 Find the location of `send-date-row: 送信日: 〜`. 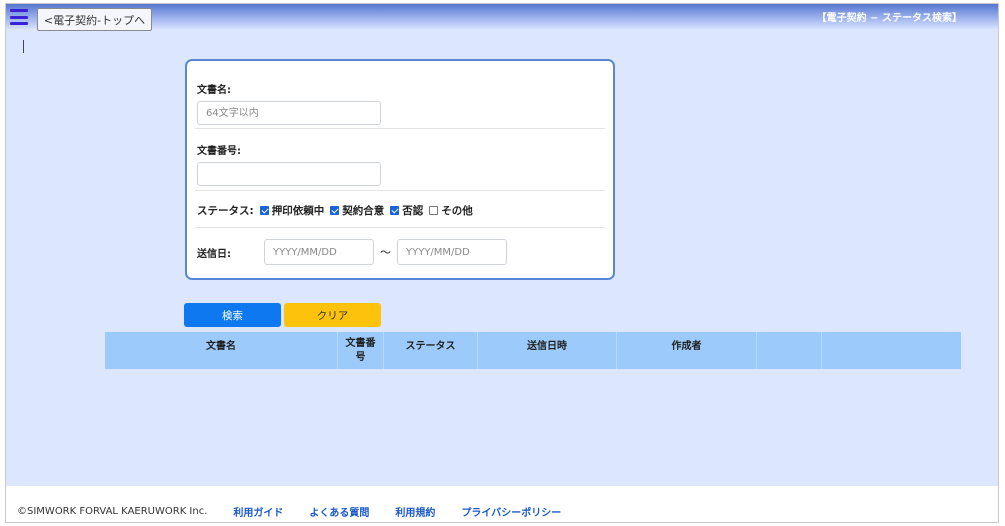

send-date-row: 送信日: 〜 is located at coordinates (401, 252).